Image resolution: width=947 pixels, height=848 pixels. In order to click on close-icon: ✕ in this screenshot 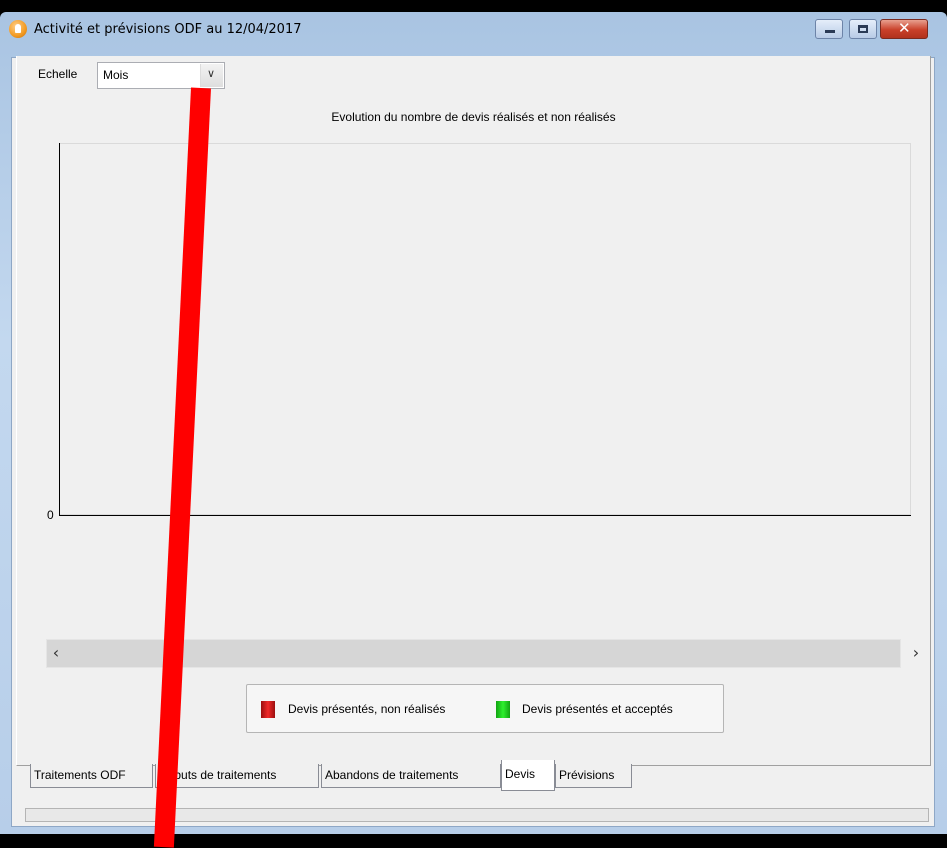, I will do `click(904, 28)`.